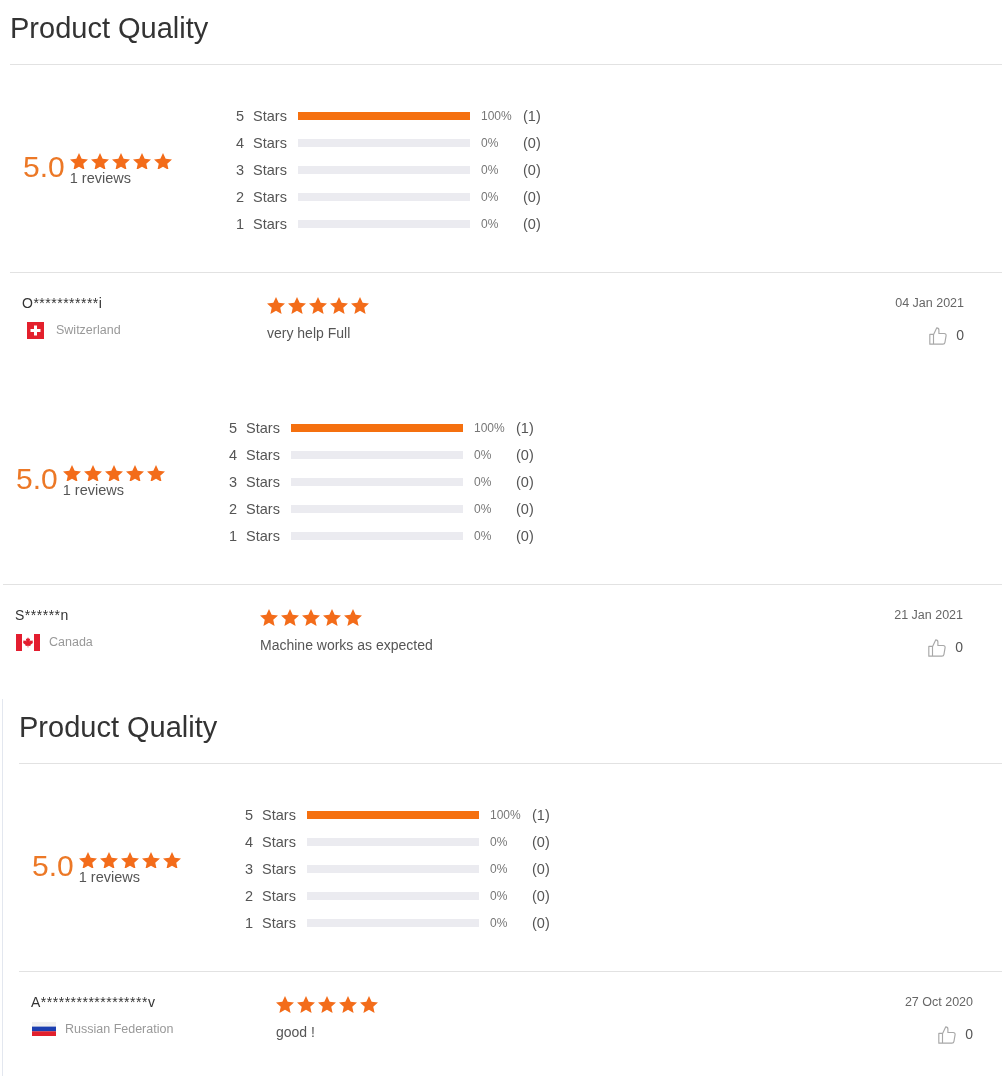  What do you see at coordinates (119, 1029) in the screenshot?
I see `country-name: Russian Federation` at bounding box center [119, 1029].